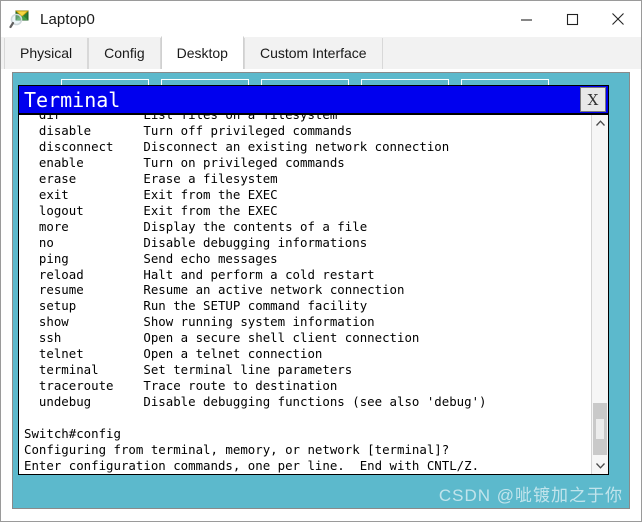 The image size is (642, 522). Describe the element at coordinates (46, 53) in the screenshot. I see `tab-physical: Physical` at that location.